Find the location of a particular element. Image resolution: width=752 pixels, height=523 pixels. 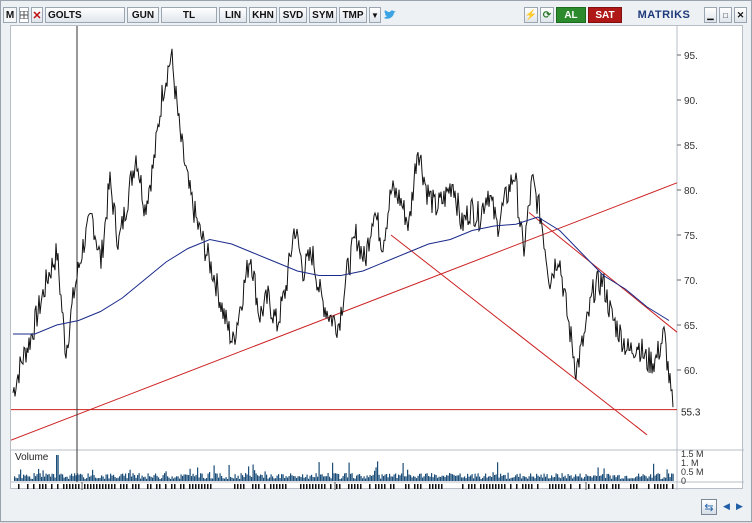

flash-icon: ⚡ is located at coordinates (531, 15).